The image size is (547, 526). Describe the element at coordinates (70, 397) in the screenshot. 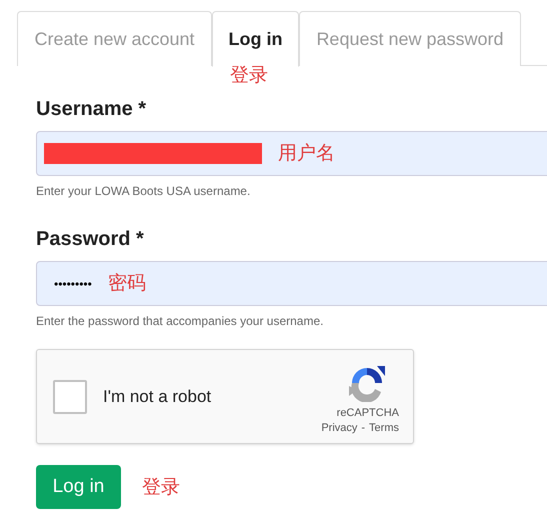

I see `checkbox` at that location.